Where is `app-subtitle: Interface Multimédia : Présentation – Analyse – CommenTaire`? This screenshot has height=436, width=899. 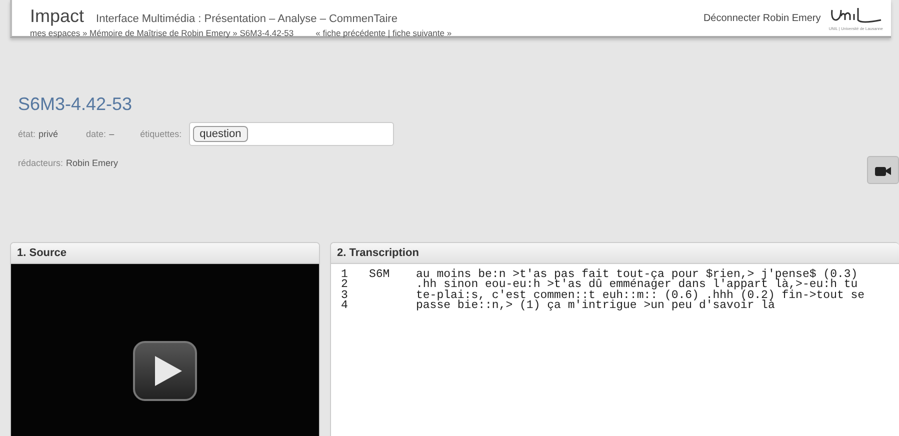
app-subtitle: Interface Multimédia : Présentation – Analyse – CommenTaire is located at coordinates (247, 19).